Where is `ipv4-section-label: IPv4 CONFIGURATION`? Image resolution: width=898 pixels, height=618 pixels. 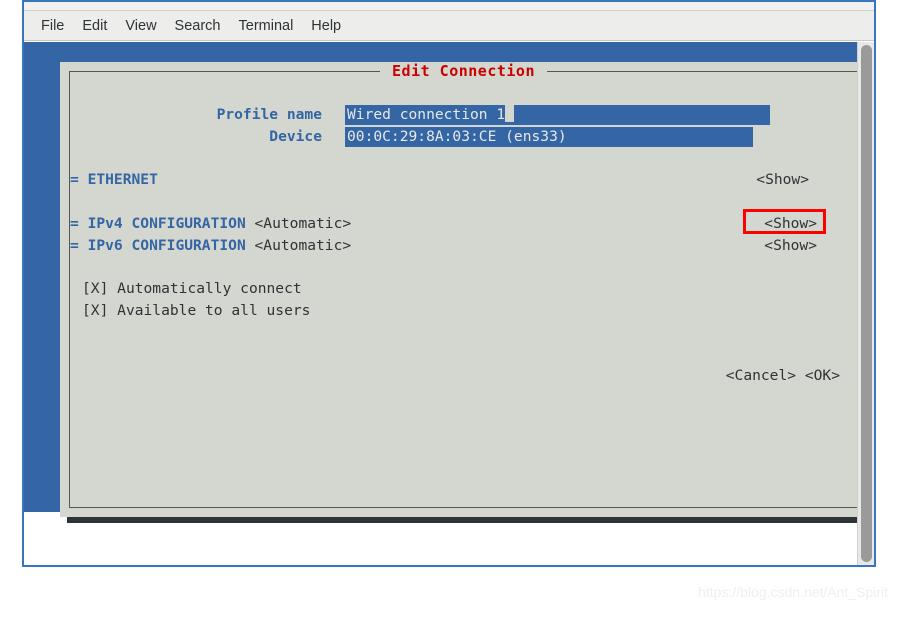 ipv4-section-label: IPv4 CONFIGURATION is located at coordinates (171, 223).